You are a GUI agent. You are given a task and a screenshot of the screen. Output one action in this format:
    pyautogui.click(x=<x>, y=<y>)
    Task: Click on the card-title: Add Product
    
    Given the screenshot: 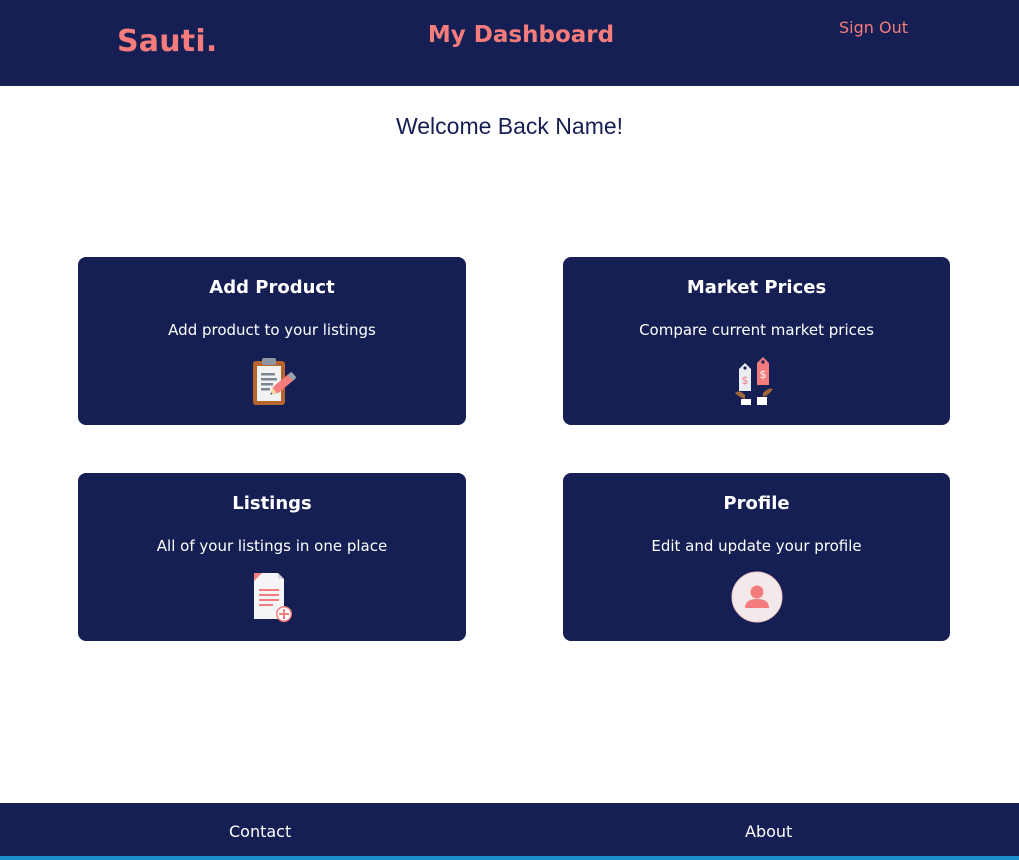 What is the action you would take?
    pyautogui.click(x=272, y=287)
    